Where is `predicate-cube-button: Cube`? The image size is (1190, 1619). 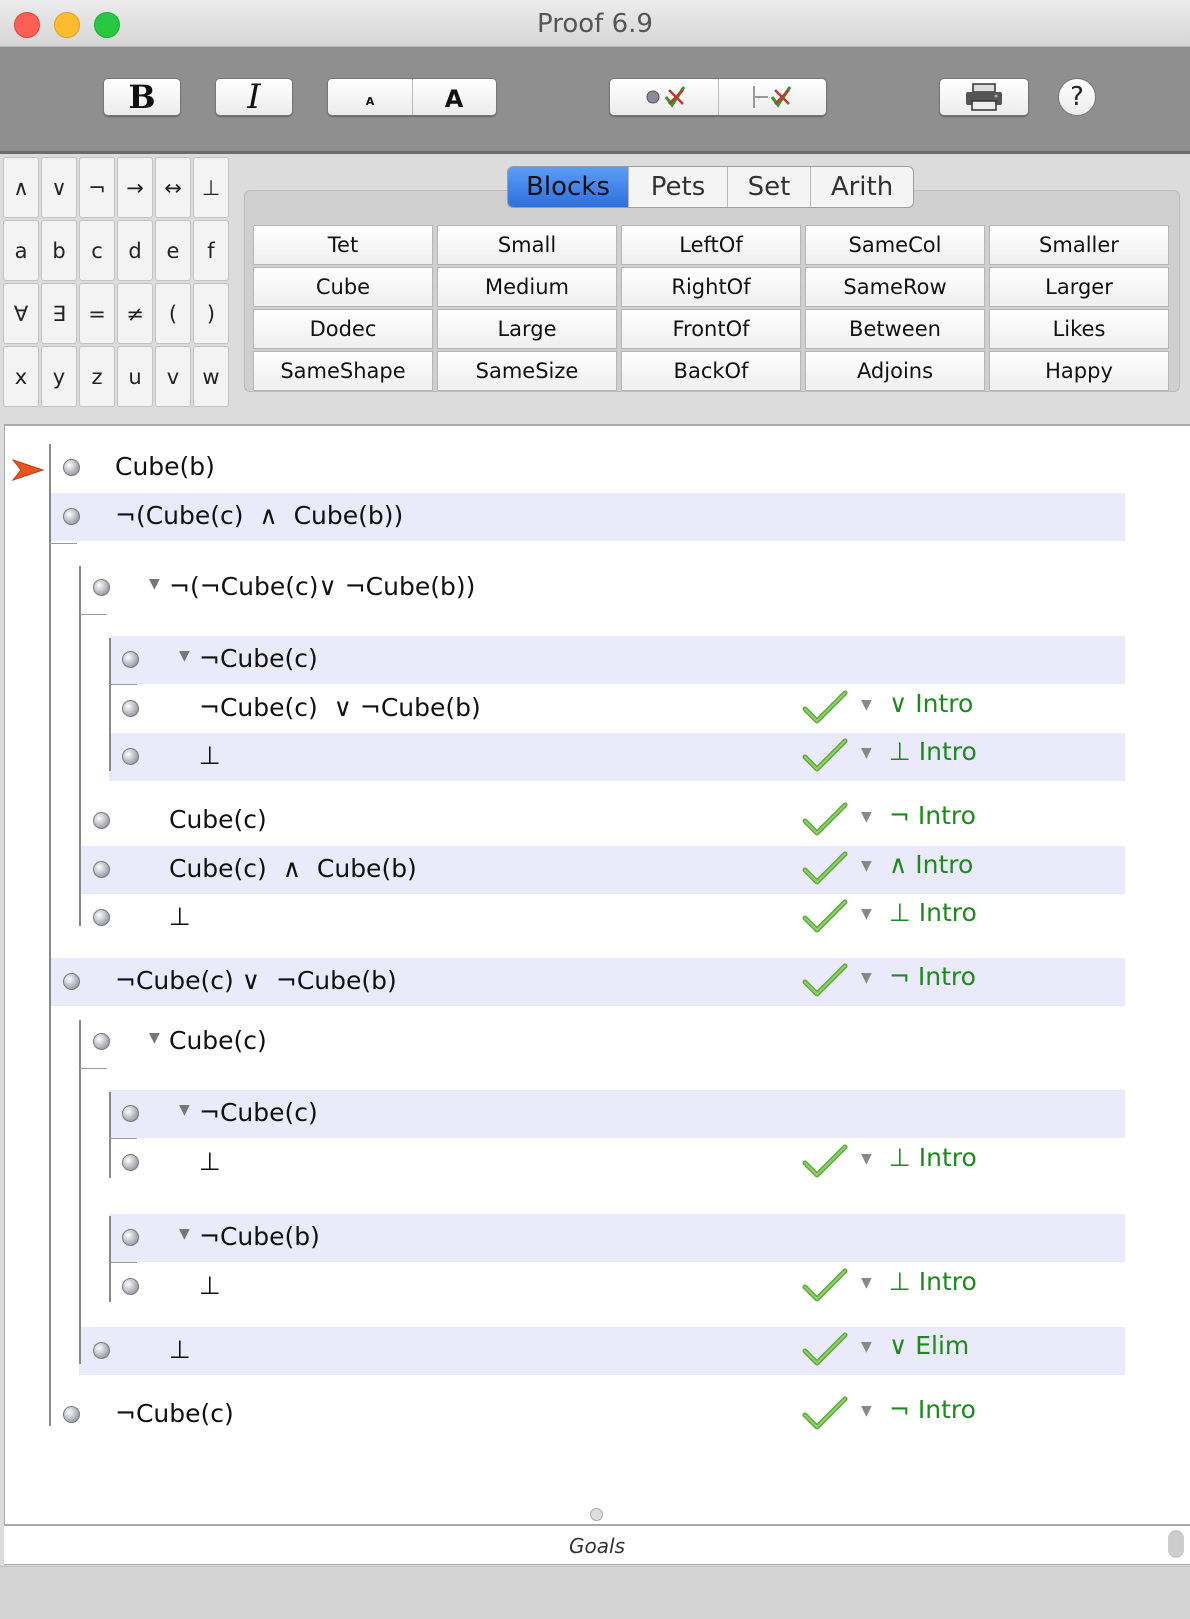
predicate-cube-button: Cube is located at coordinates (343, 287).